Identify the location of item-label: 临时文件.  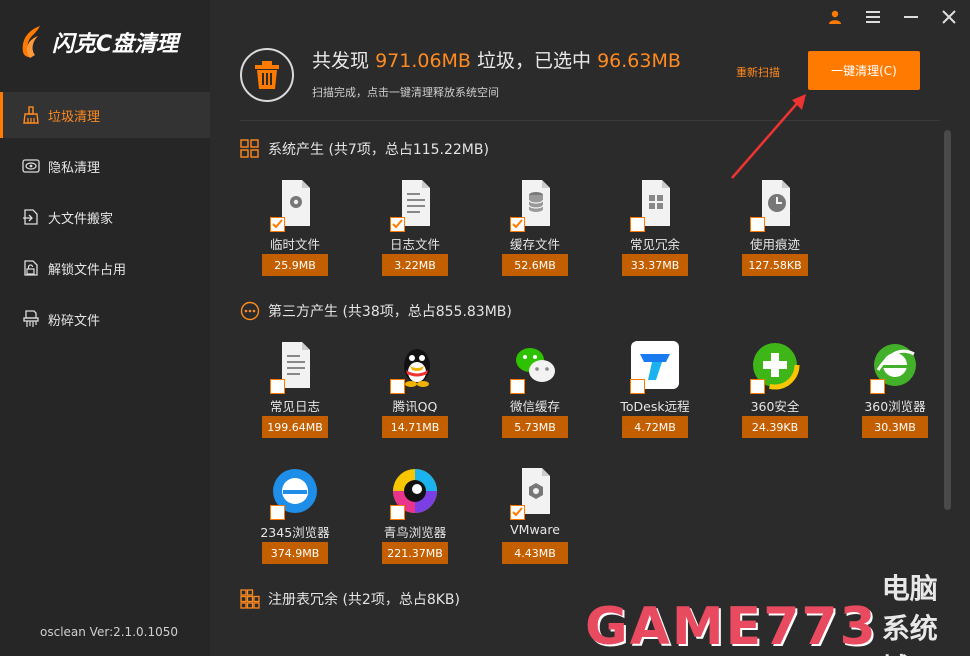
(294, 243).